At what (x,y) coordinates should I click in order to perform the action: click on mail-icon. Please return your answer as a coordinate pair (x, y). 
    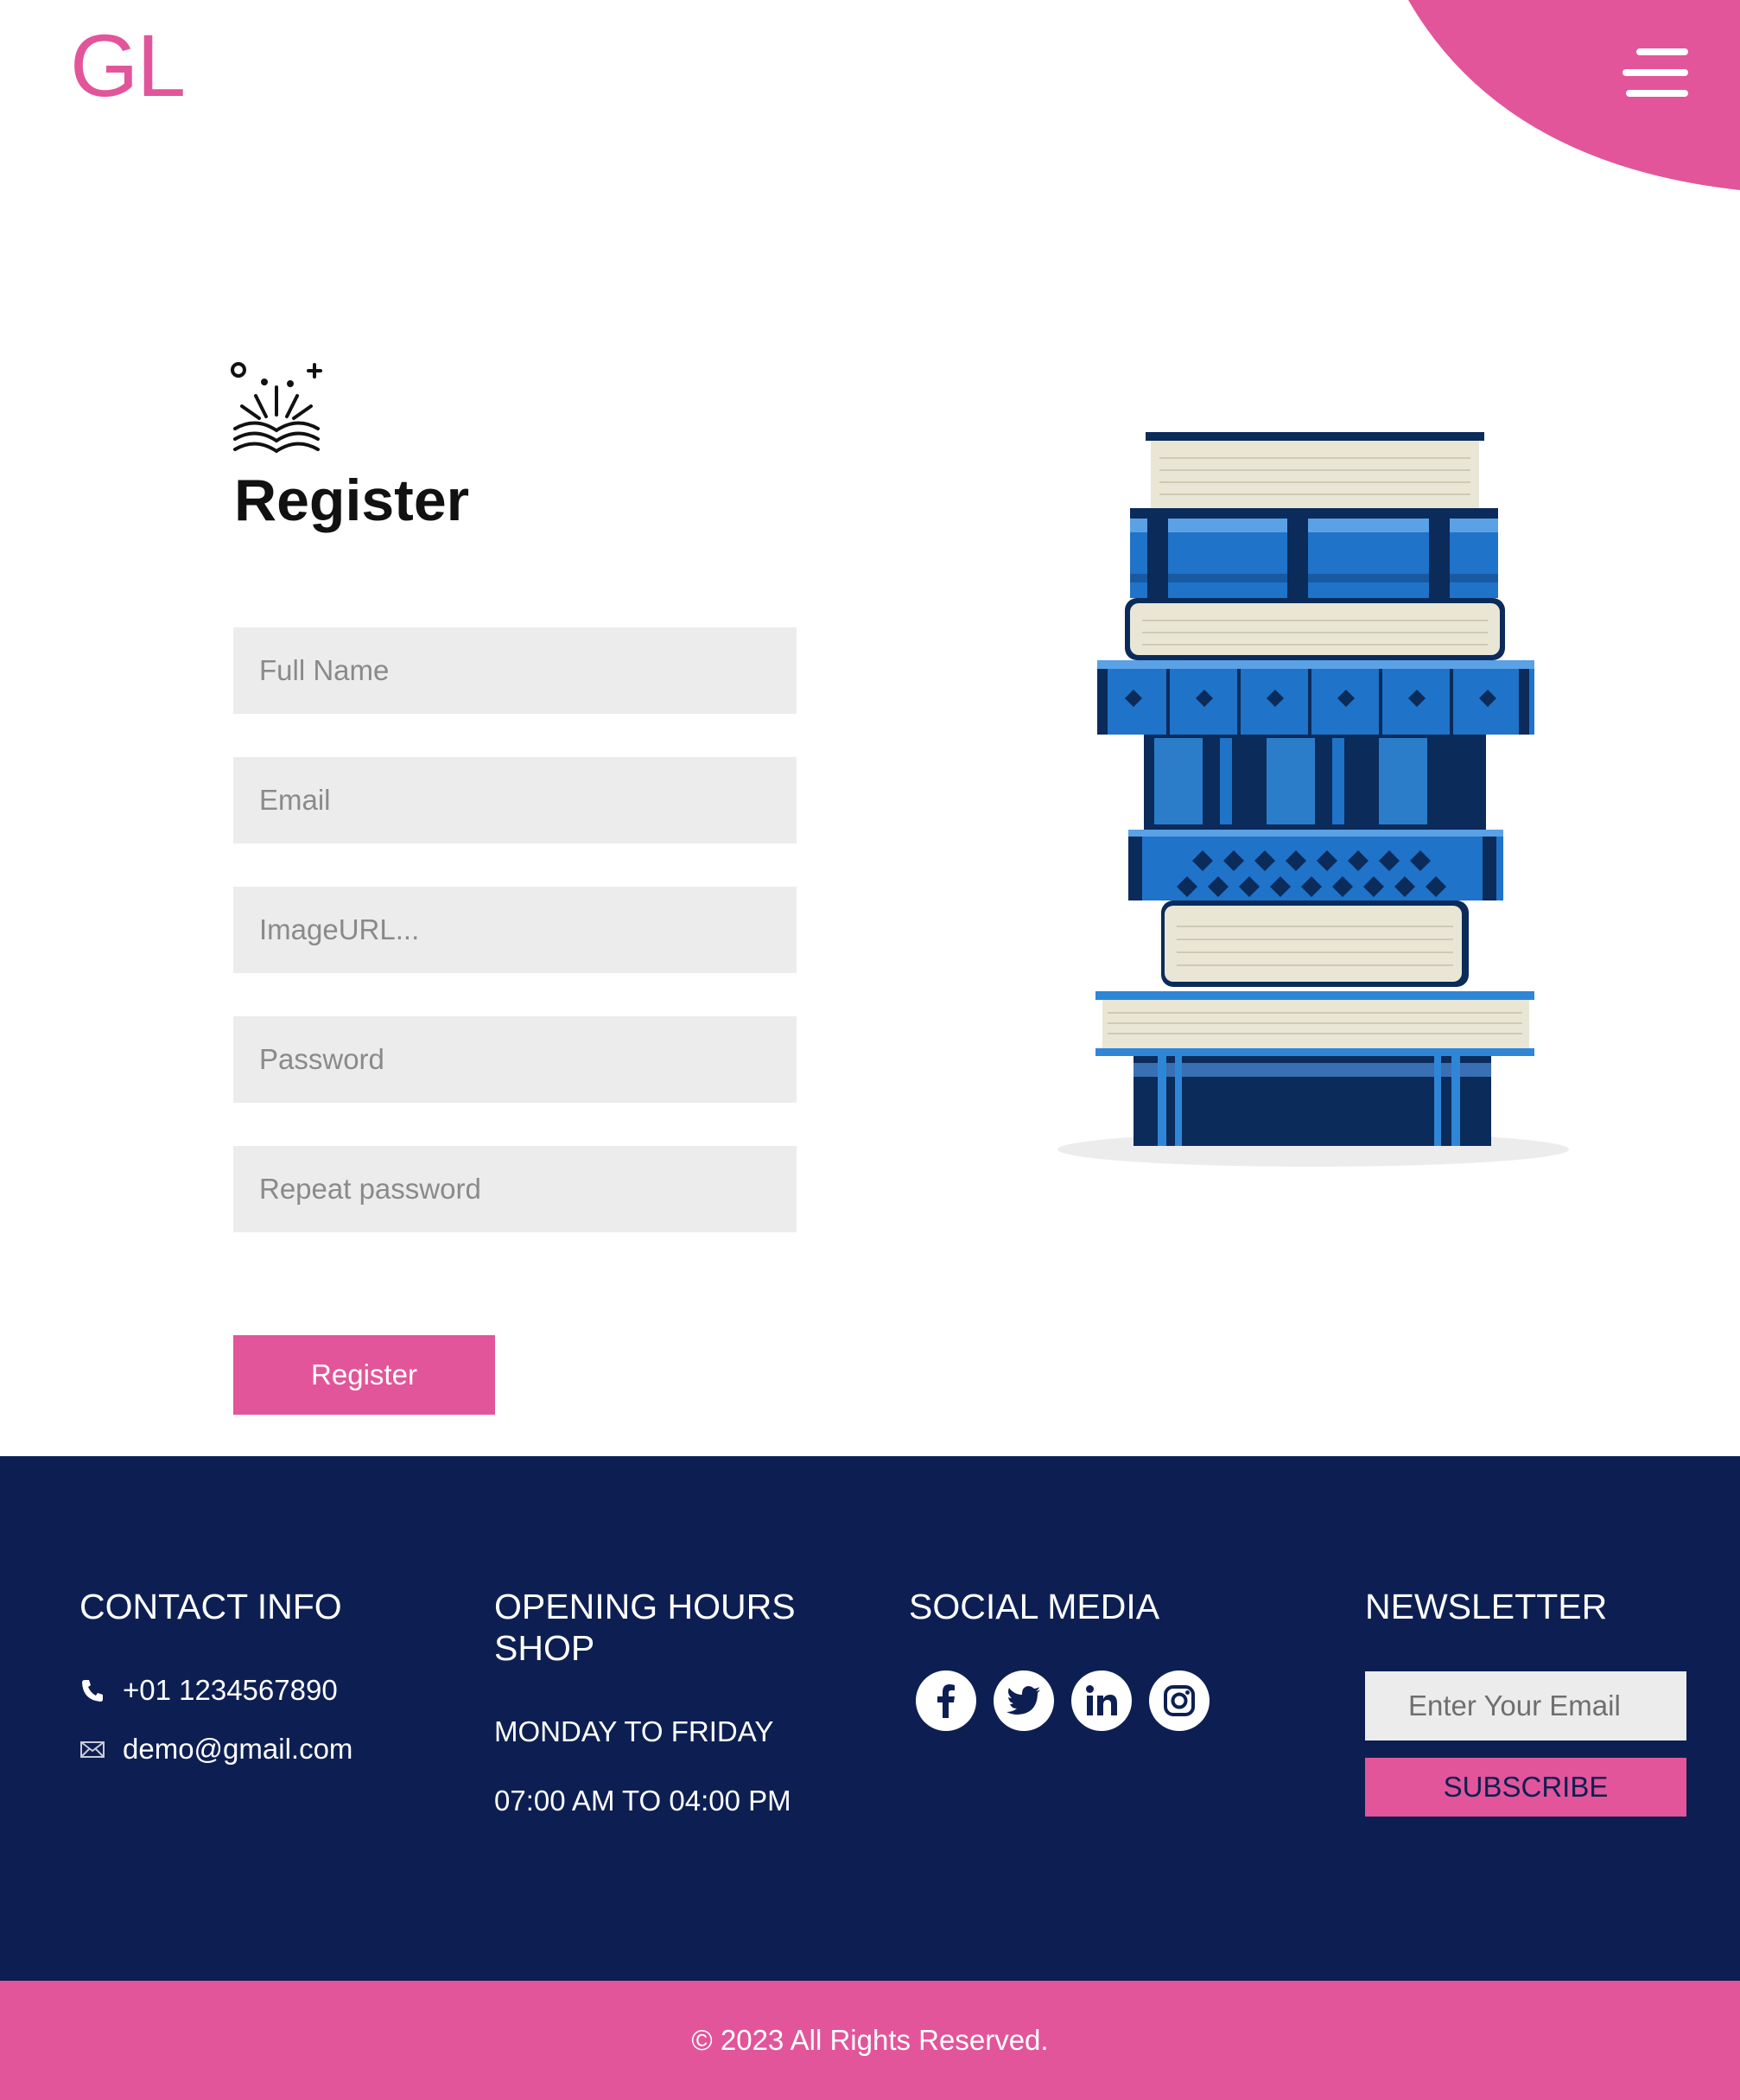
    Looking at the image, I should click on (92, 1749).